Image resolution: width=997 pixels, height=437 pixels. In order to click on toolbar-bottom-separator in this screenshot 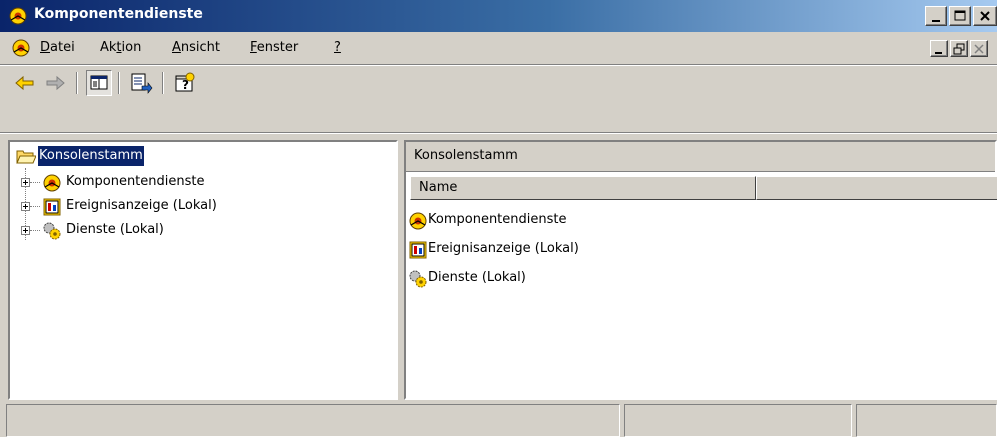, I will do `click(498, 133)`.